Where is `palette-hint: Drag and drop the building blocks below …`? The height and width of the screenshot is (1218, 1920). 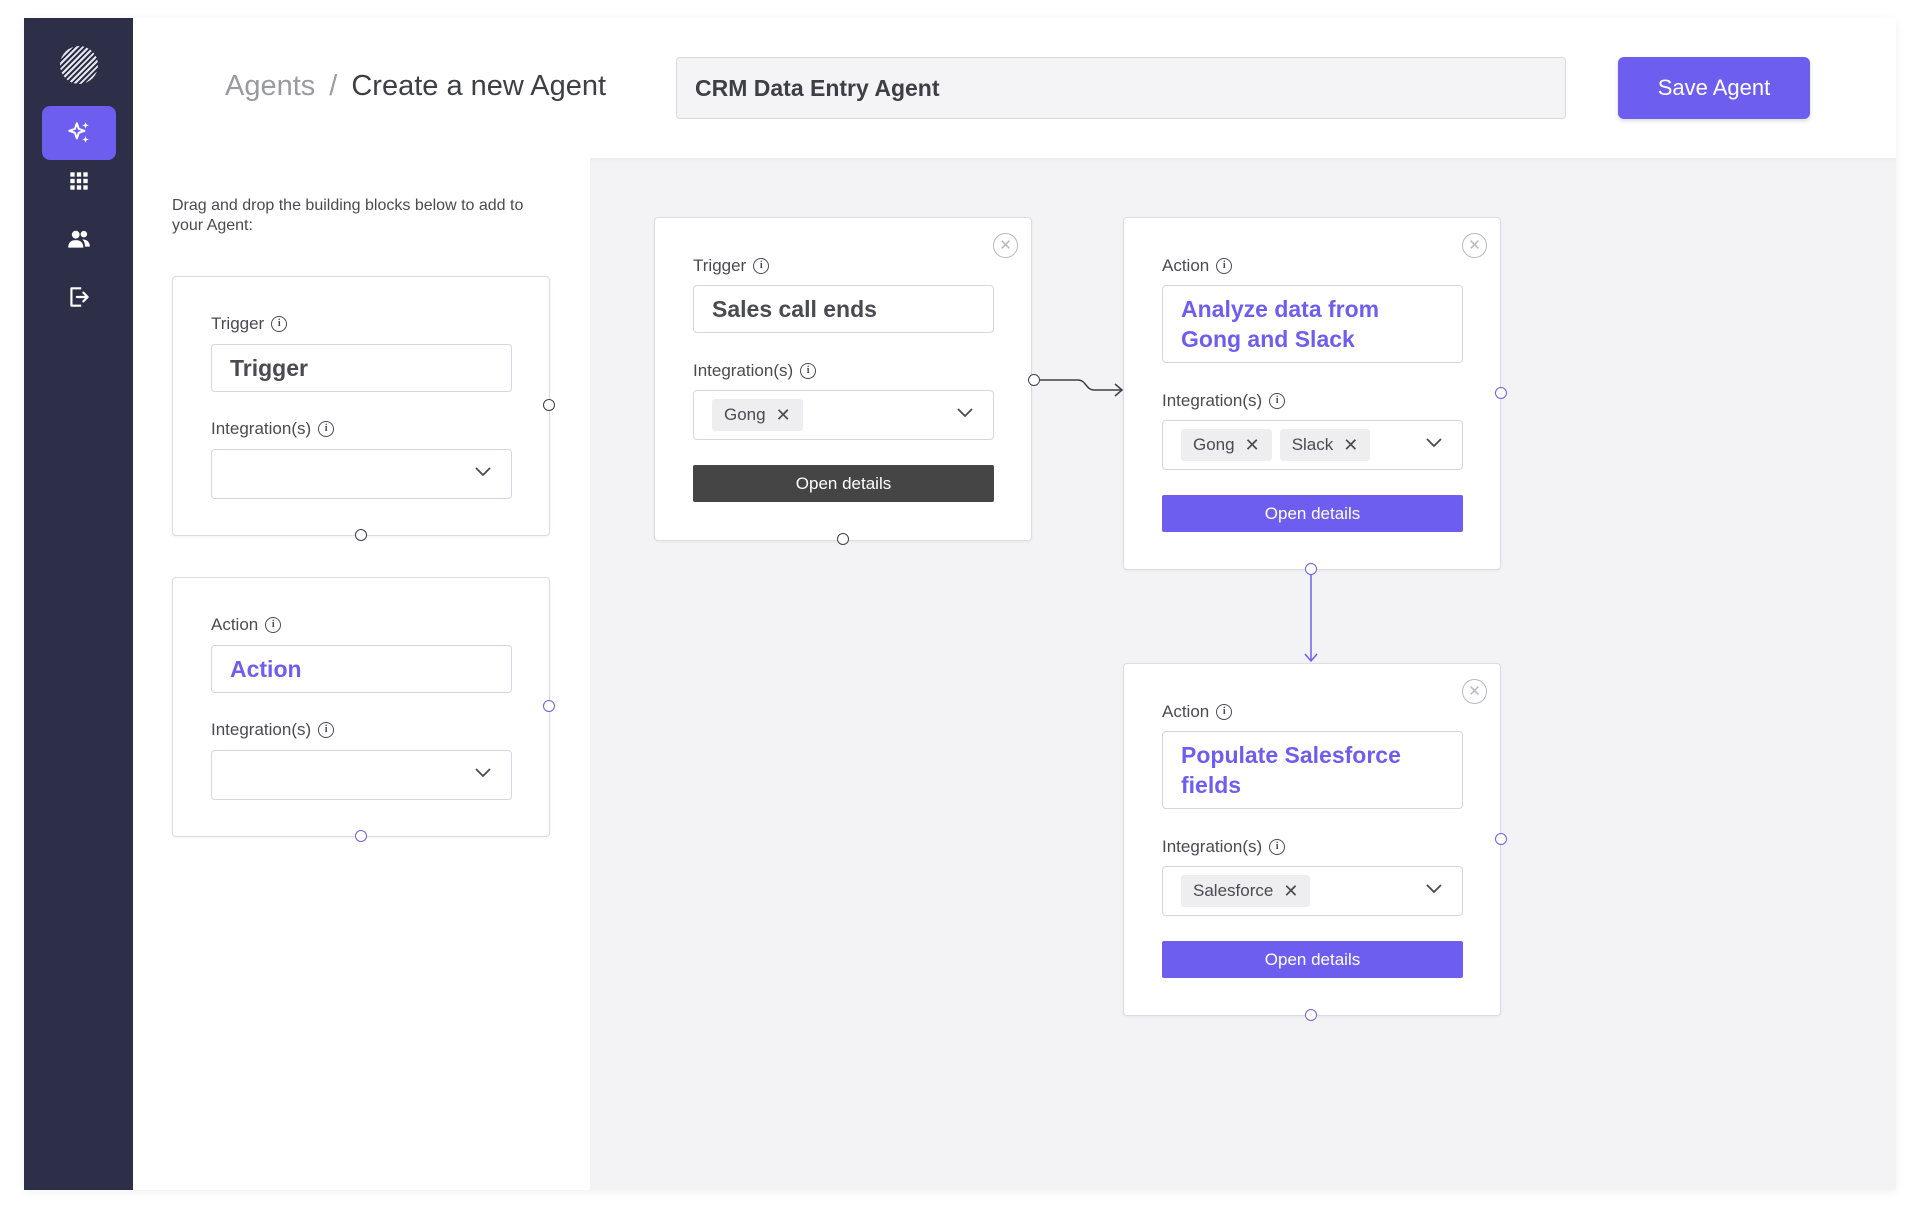
palette-hint: Drag and drop the building blocks below … is located at coordinates (348, 215).